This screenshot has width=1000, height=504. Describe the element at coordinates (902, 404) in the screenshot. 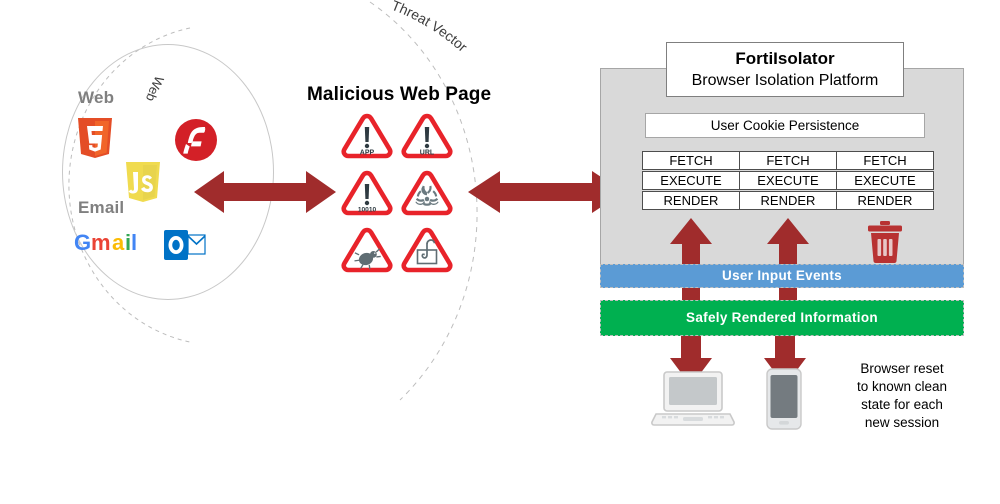

I see `note-line-3: state for each` at that location.